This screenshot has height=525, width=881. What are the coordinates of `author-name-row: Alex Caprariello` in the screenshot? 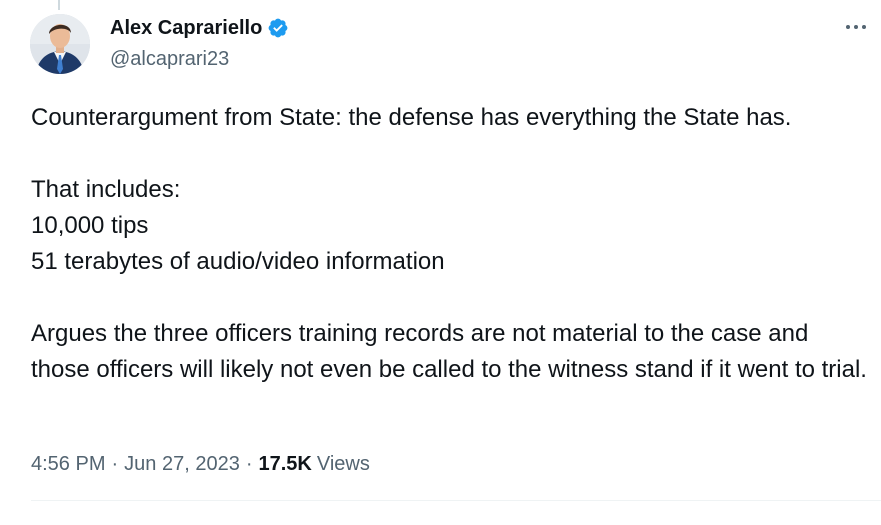 It's located at (199, 28).